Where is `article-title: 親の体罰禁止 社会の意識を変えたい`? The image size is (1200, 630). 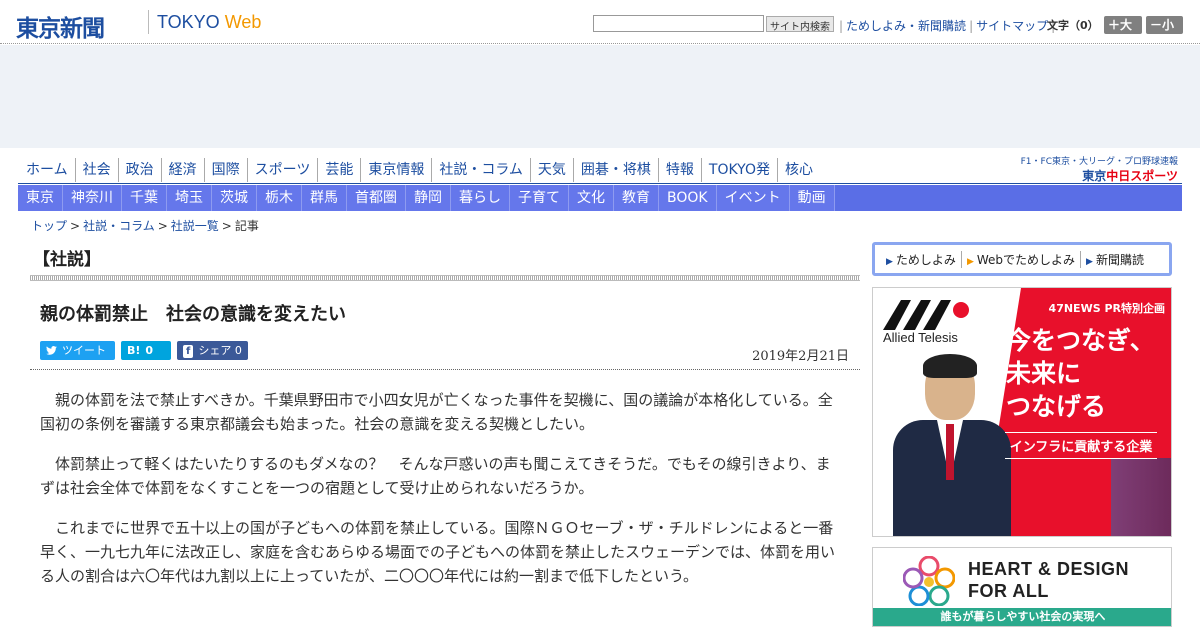 article-title: 親の体罰禁止 社会の意識を変えたい is located at coordinates (193, 314).